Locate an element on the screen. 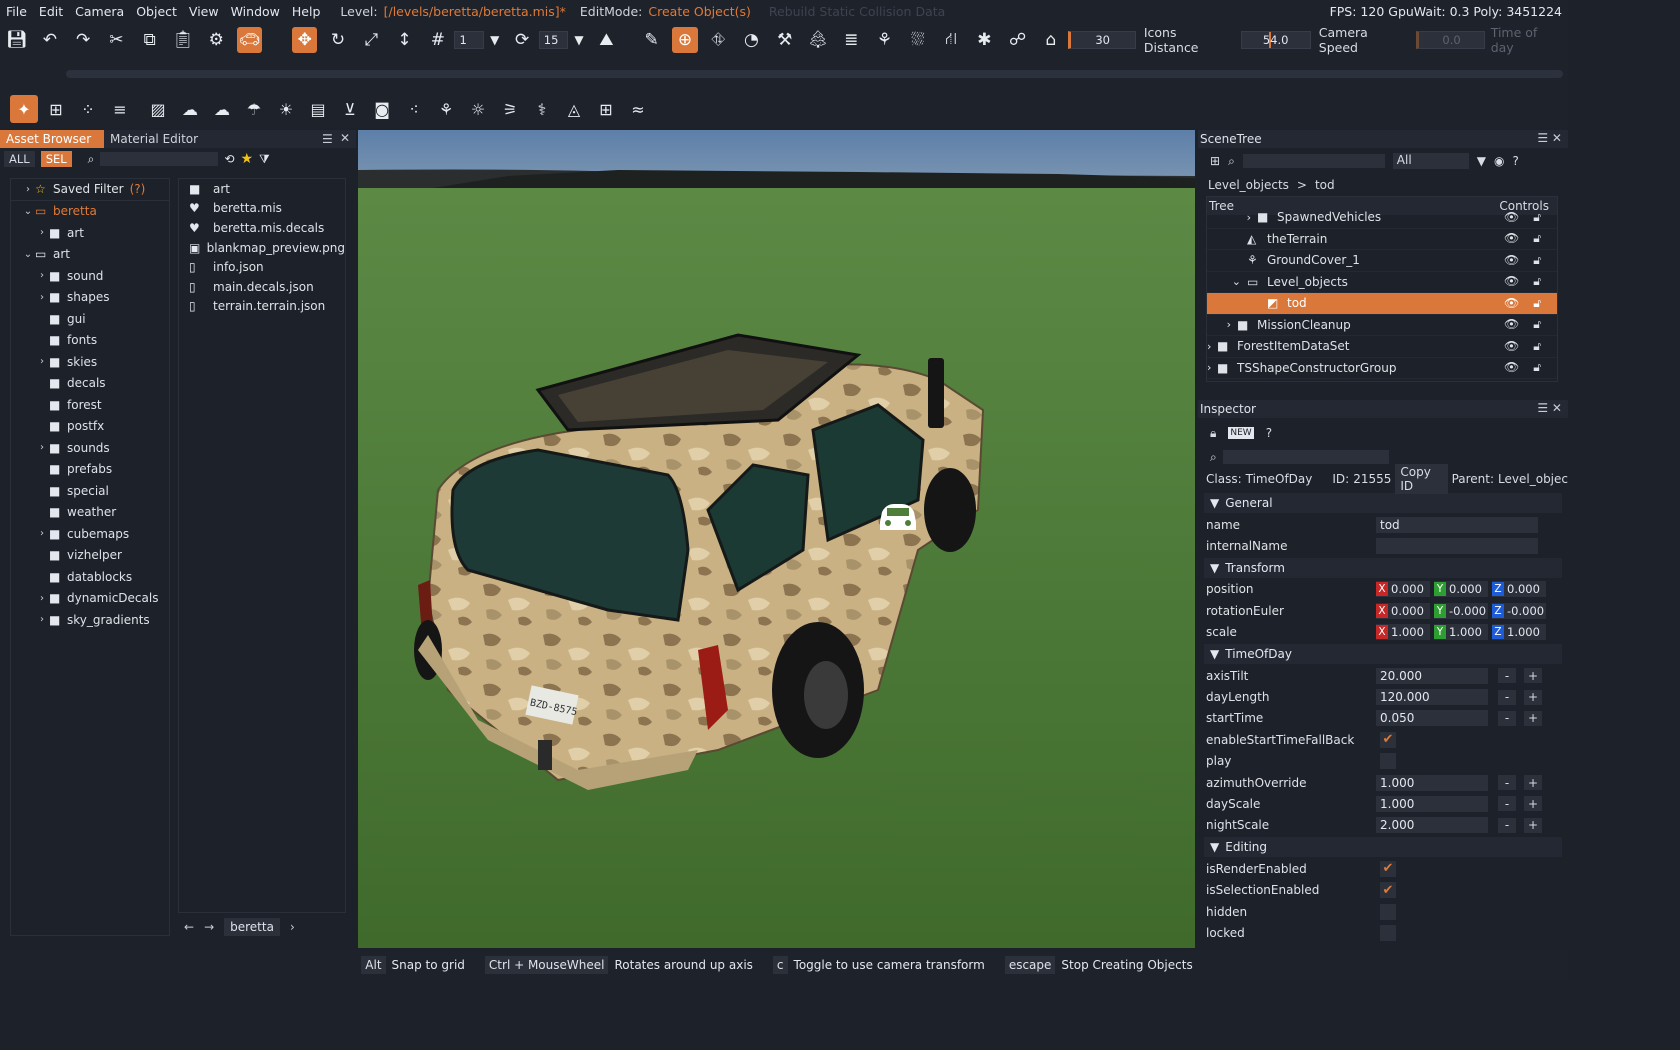  chevron-down-icon: ⌄ is located at coordinates (28, 254).